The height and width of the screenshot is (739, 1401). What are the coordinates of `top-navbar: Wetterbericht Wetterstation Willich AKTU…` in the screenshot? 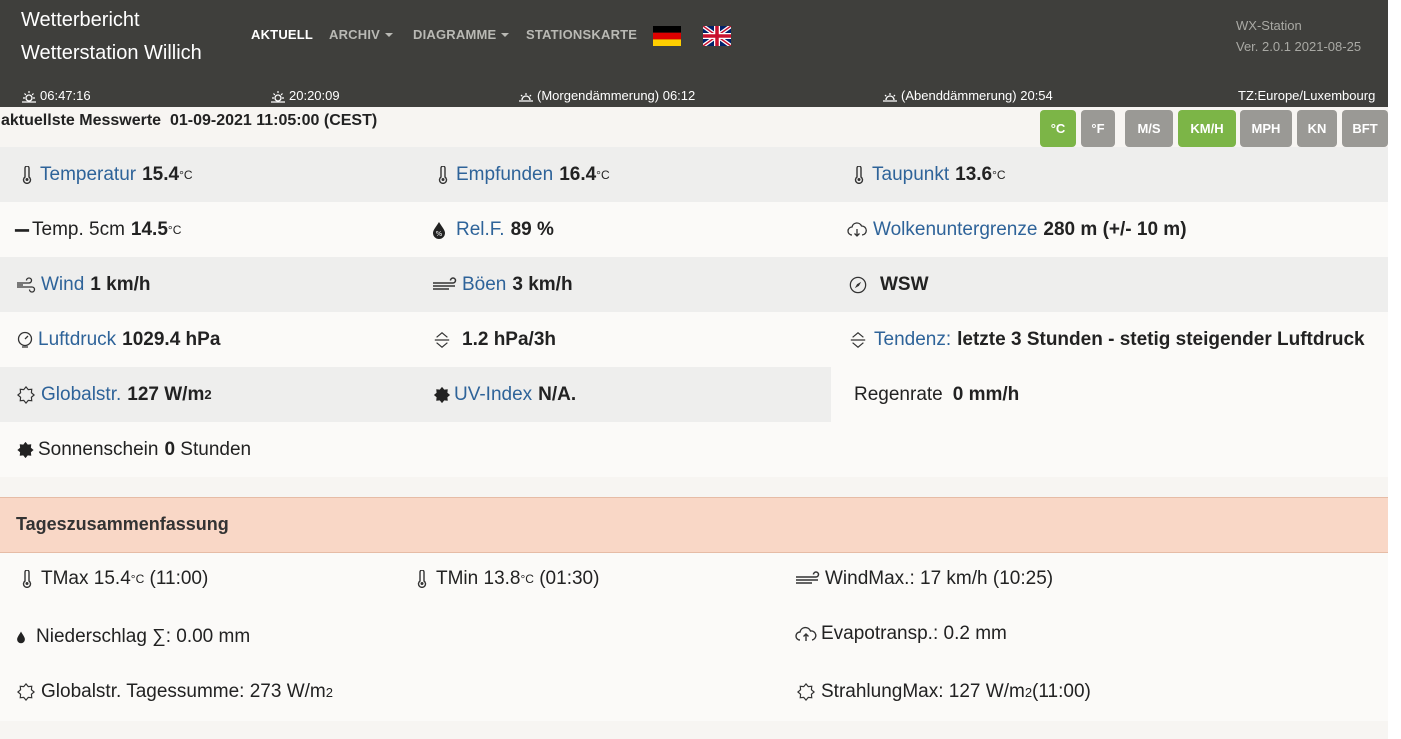 It's located at (694, 53).